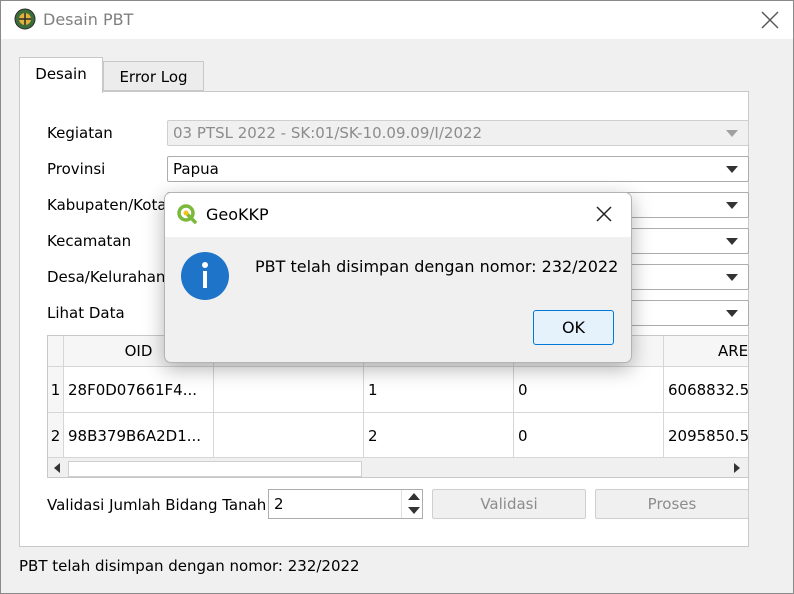 Image resolution: width=794 pixels, height=594 pixels. Describe the element at coordinates (398, 467) in the screenshot. I see `horizontal-scrollbar` at that location.